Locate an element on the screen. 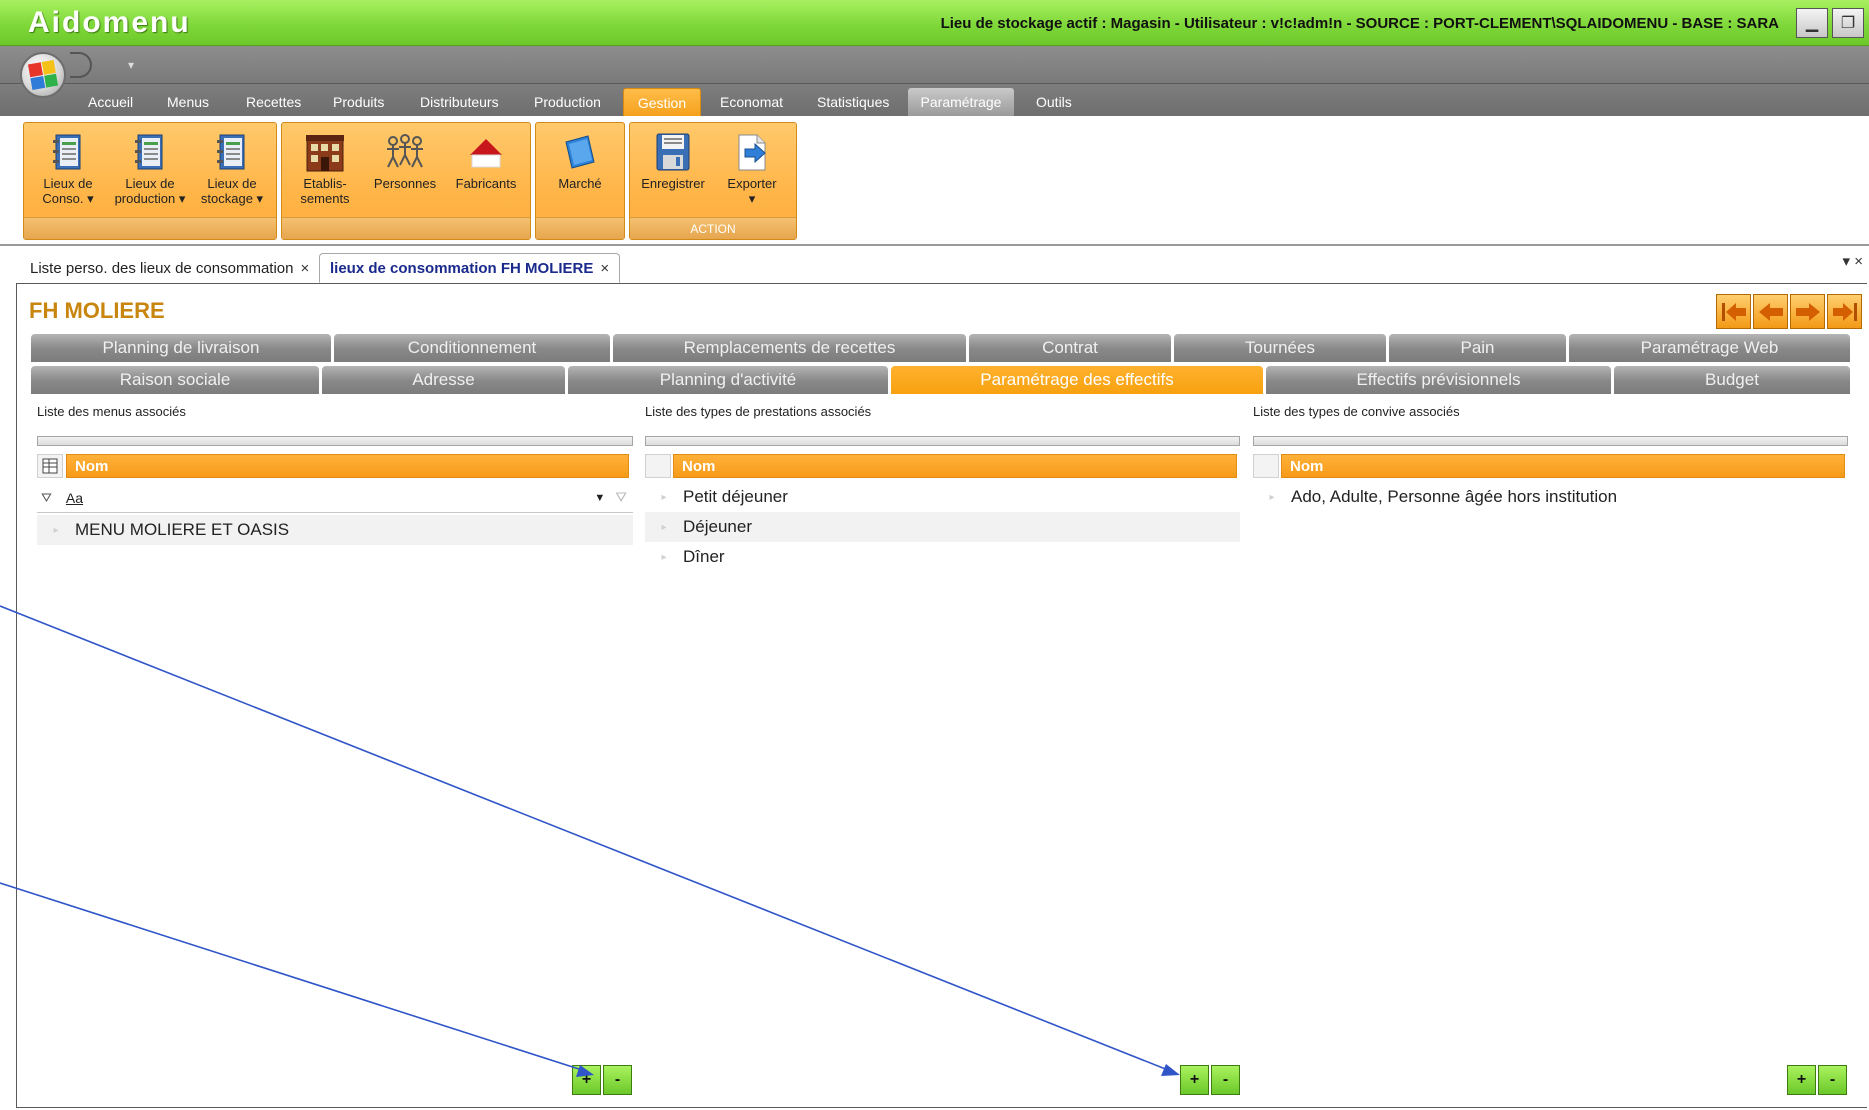  subtab-planning-livraison: Planning de livraison is located at coordinates (181, 348).